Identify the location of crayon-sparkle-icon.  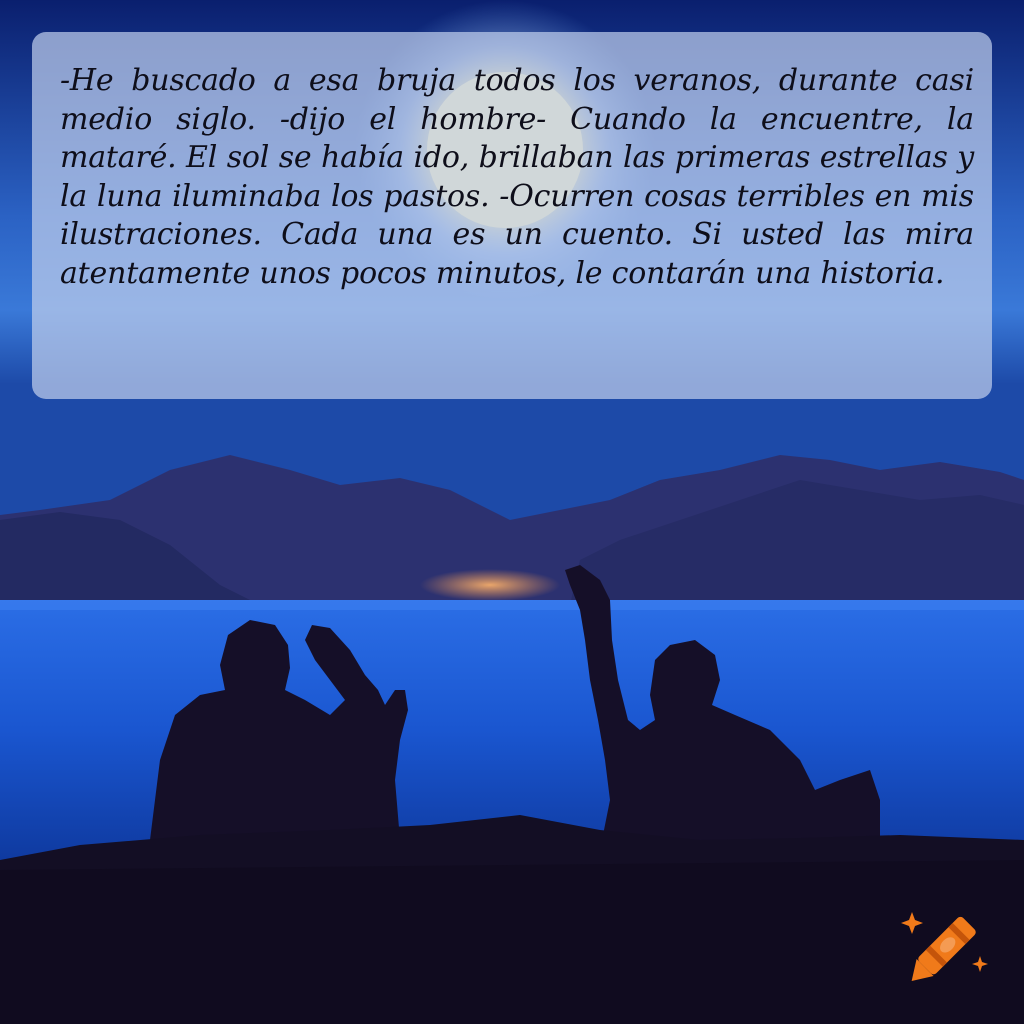
(944, 946).